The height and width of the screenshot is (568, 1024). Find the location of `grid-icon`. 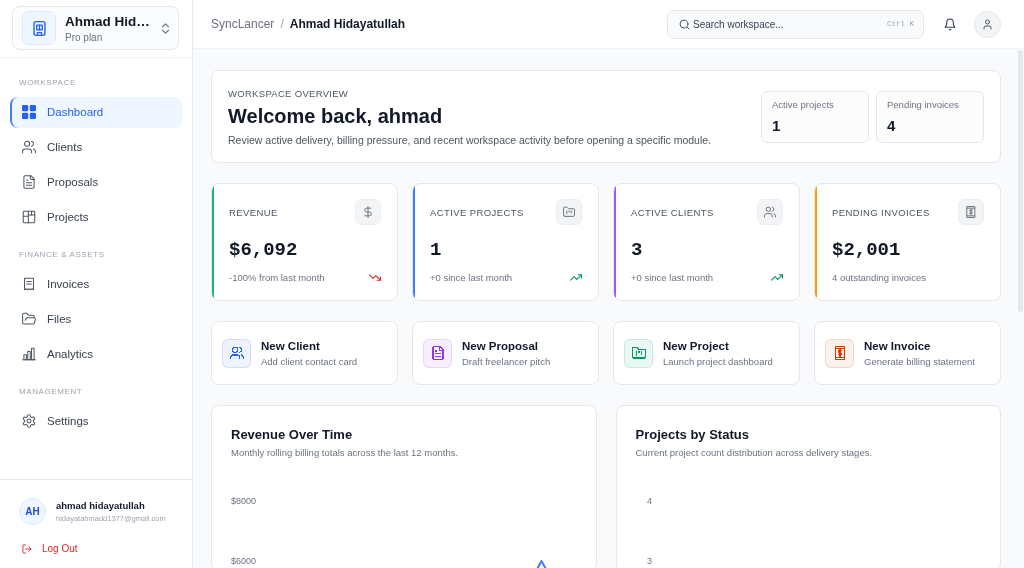

grid-icon is located at coordinates (29, 112).